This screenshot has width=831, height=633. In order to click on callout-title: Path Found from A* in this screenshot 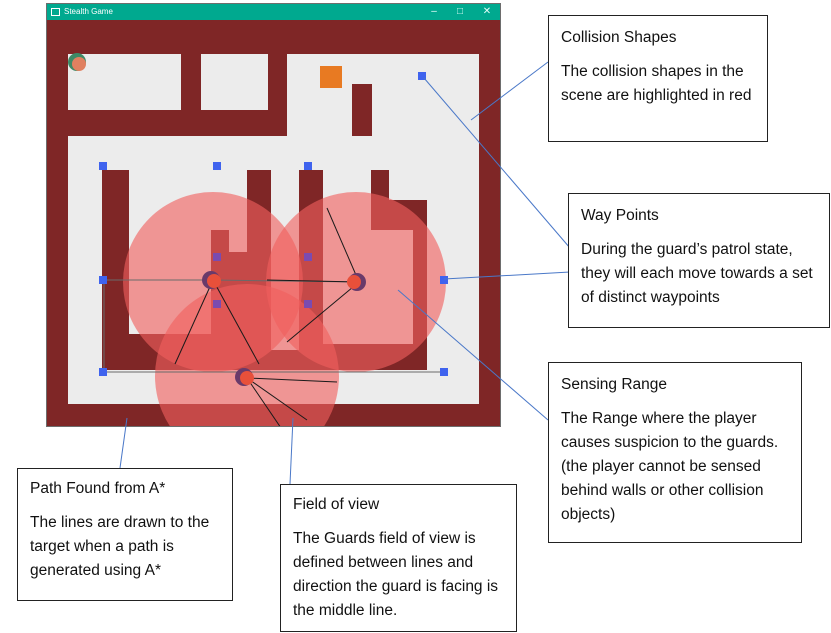, I will do `click(98, 488)`.